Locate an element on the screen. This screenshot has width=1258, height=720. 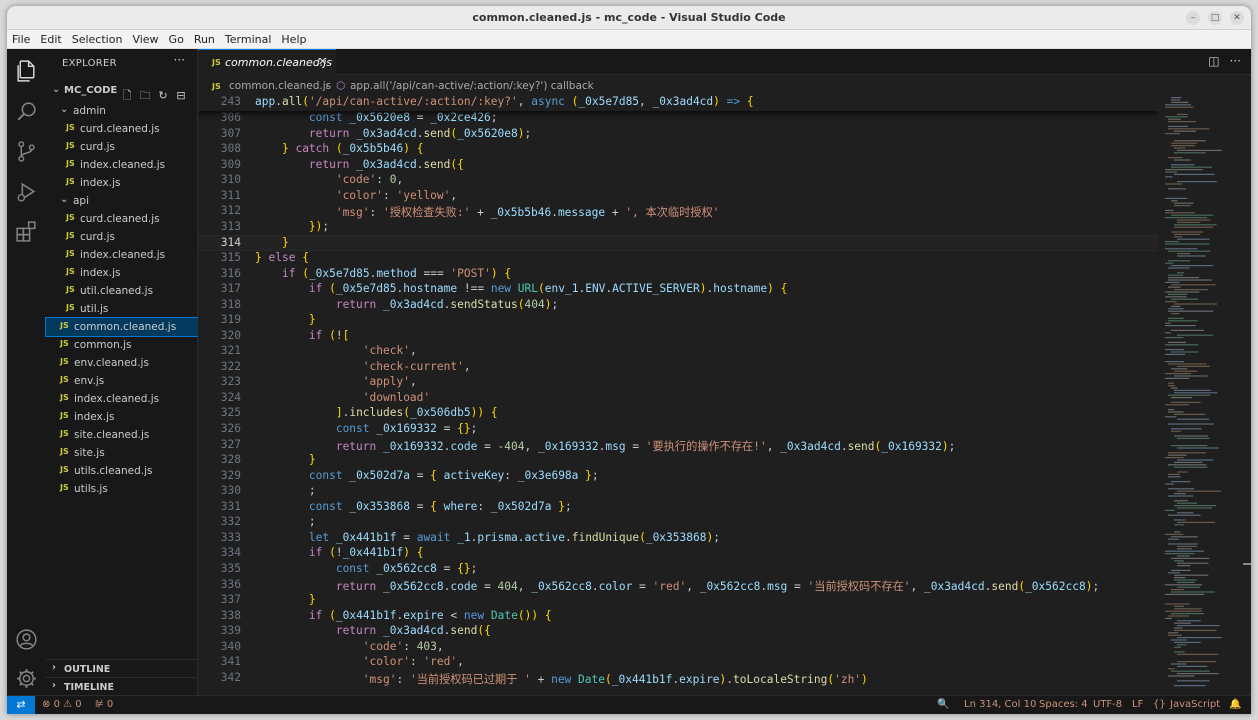
more-actions-icon: ··· is located at coordinates (179, 60).